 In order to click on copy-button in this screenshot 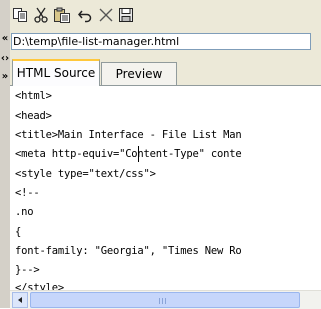, I will do `click(20, 15)`.